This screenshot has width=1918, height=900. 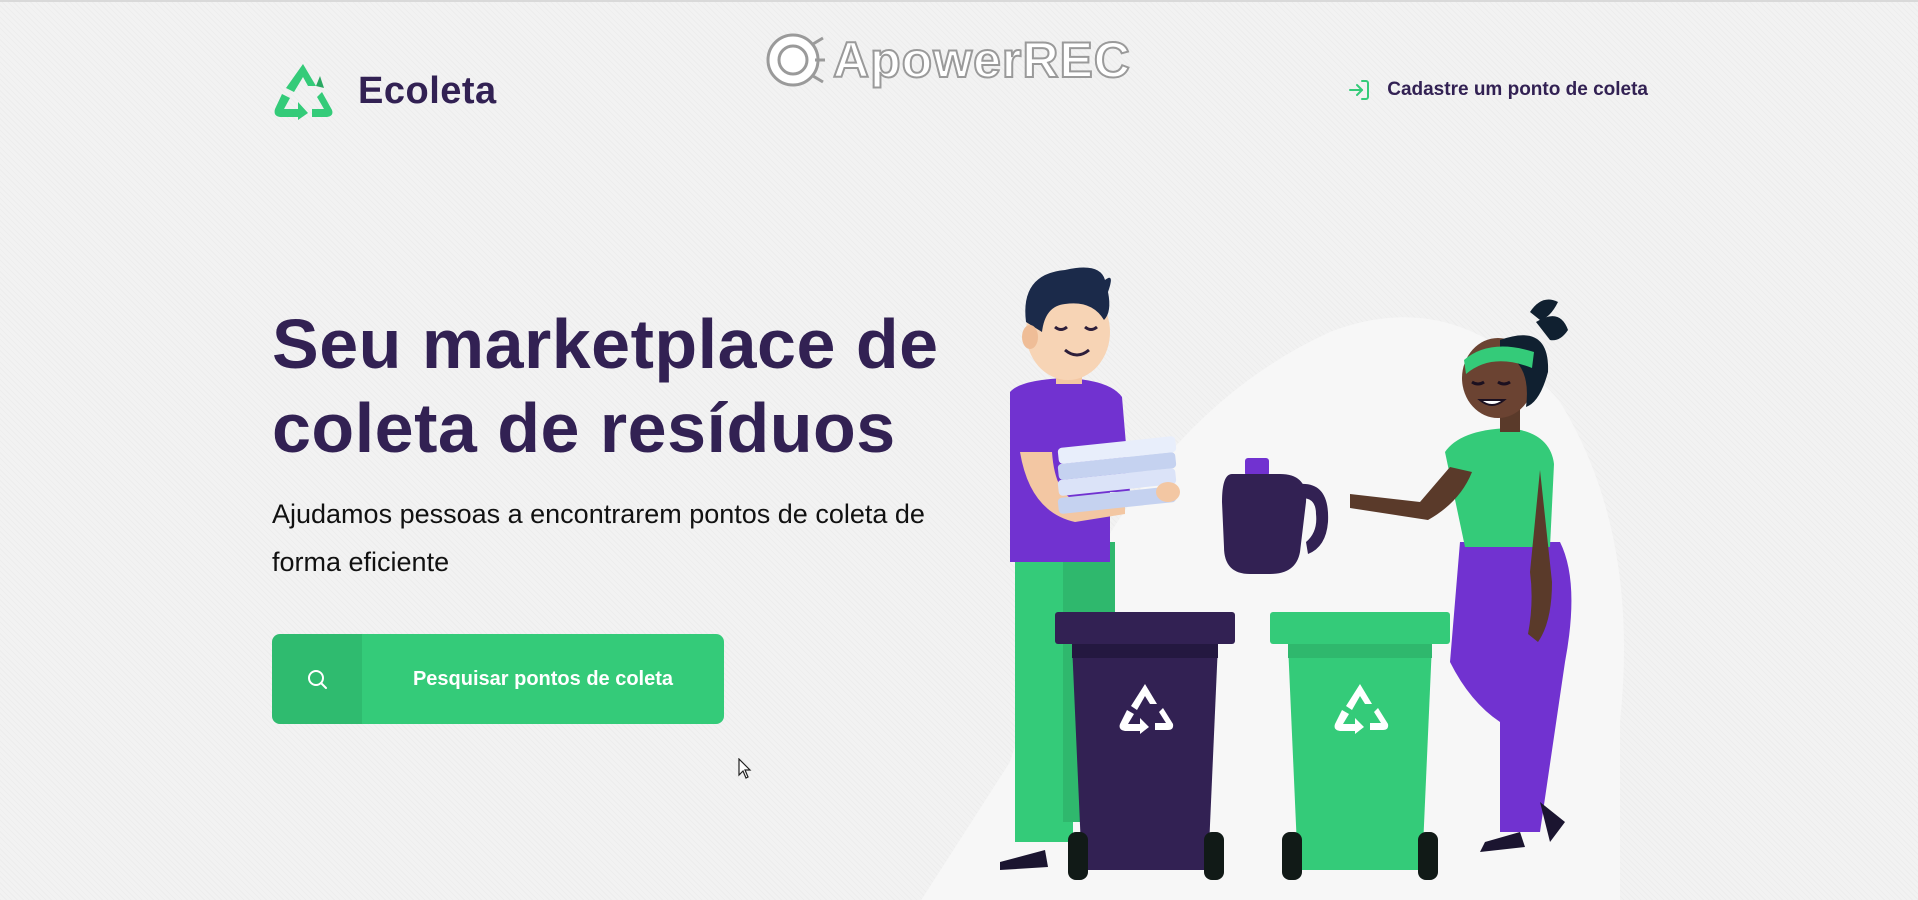 I want to click on register-point-link: Cadastre um ponto de coleta, so click(x=1497, y=90).